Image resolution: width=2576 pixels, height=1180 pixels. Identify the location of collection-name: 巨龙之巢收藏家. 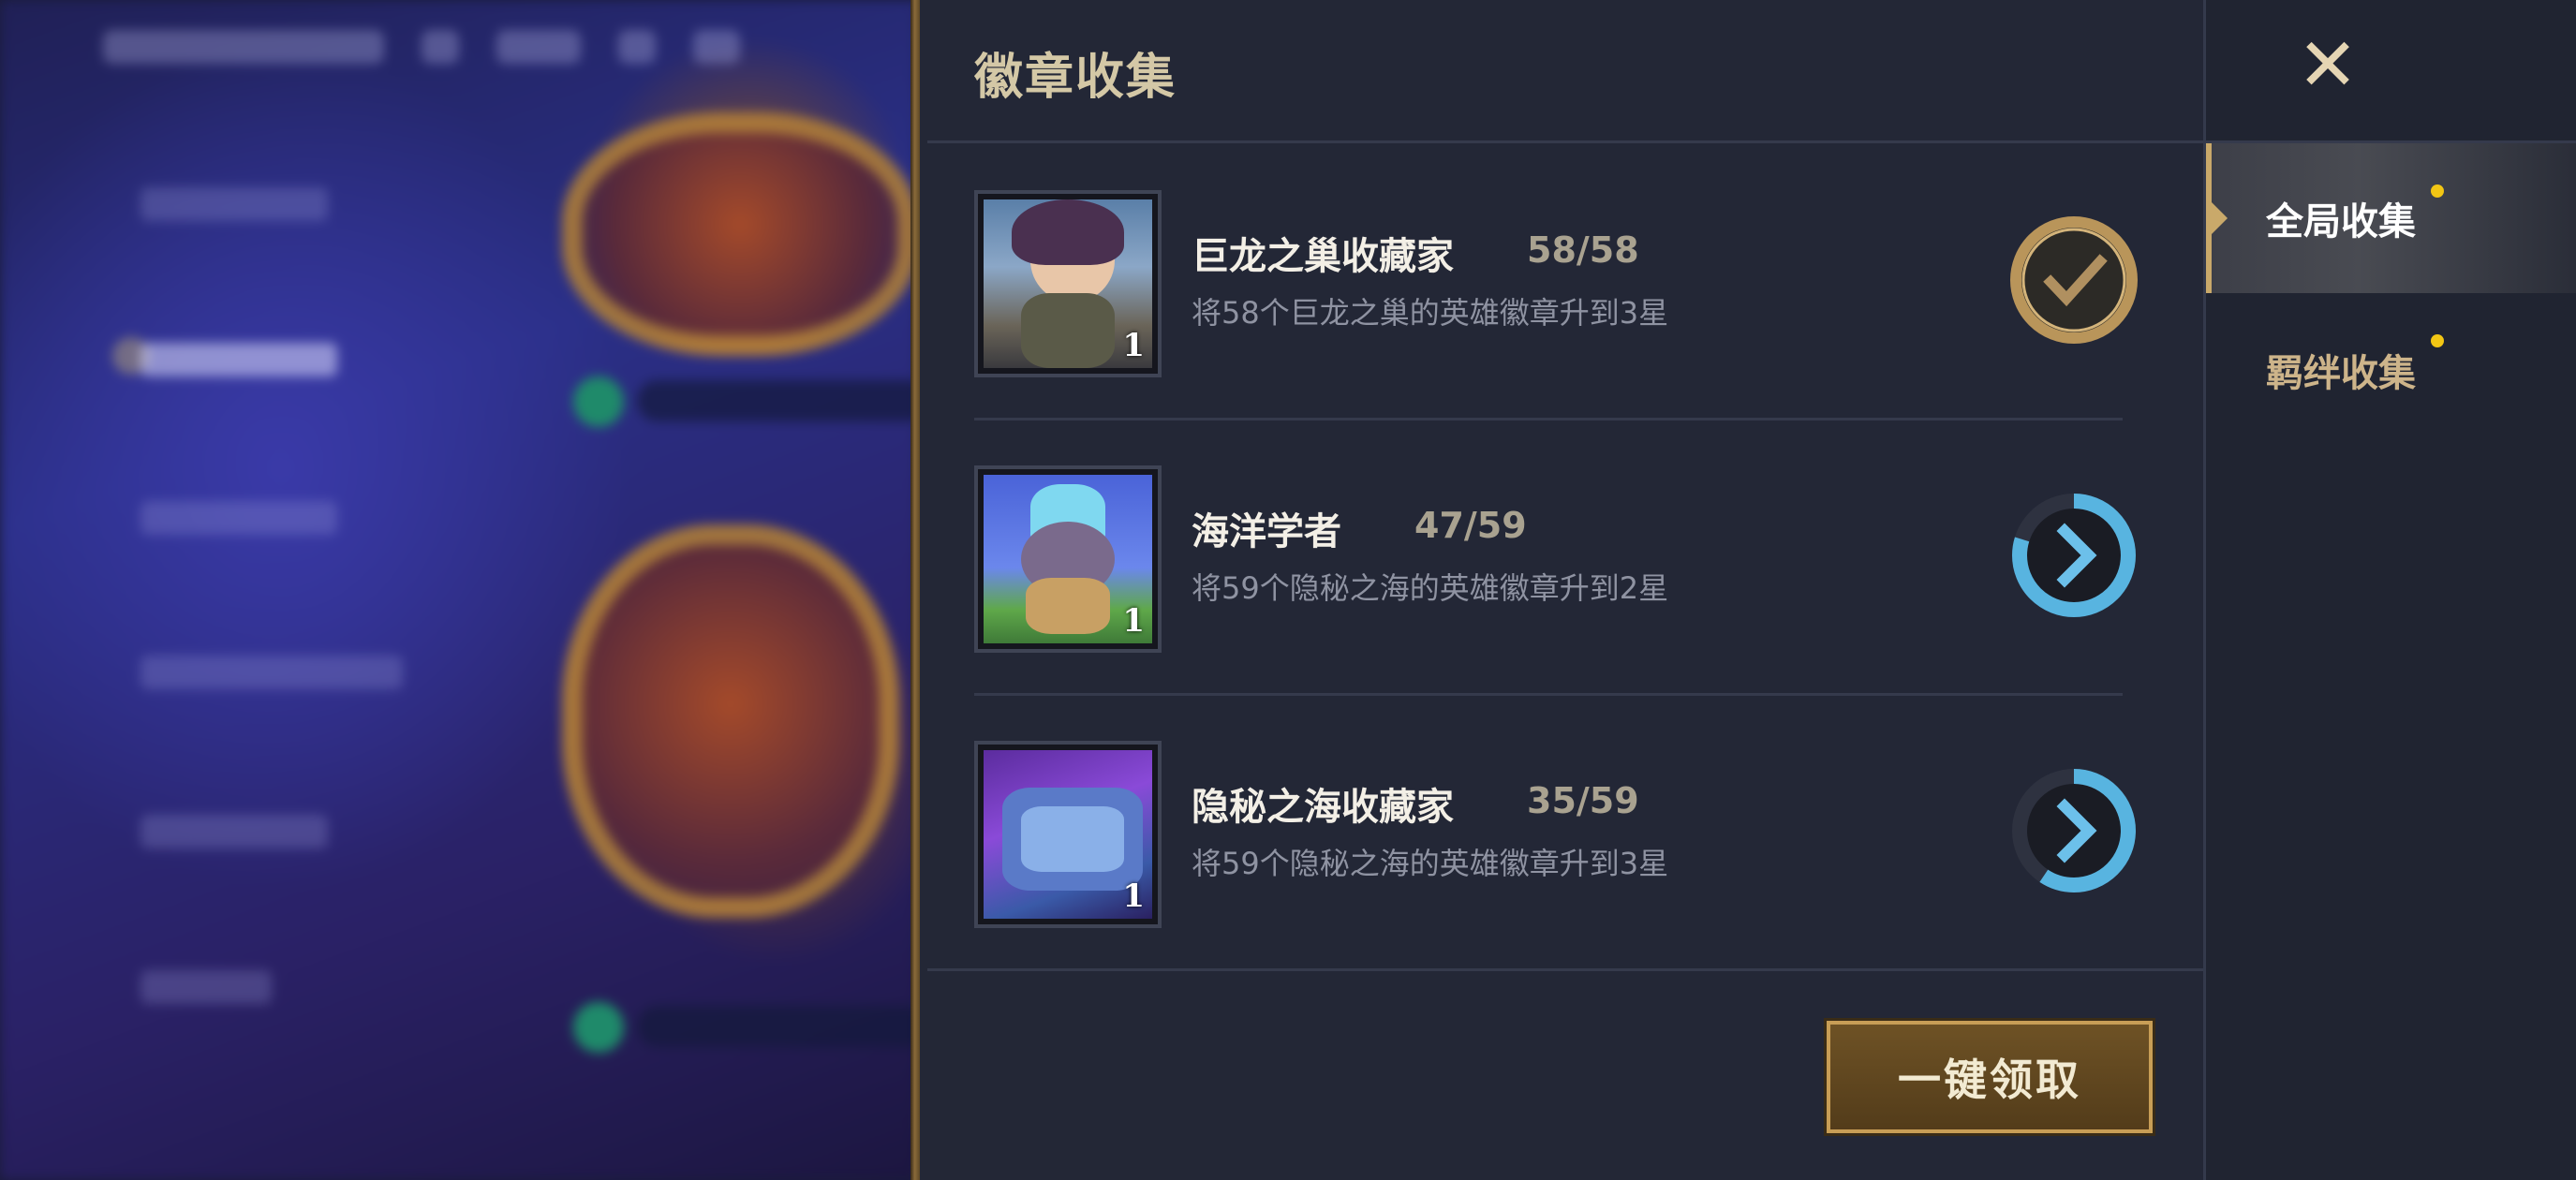
(1323, 256).